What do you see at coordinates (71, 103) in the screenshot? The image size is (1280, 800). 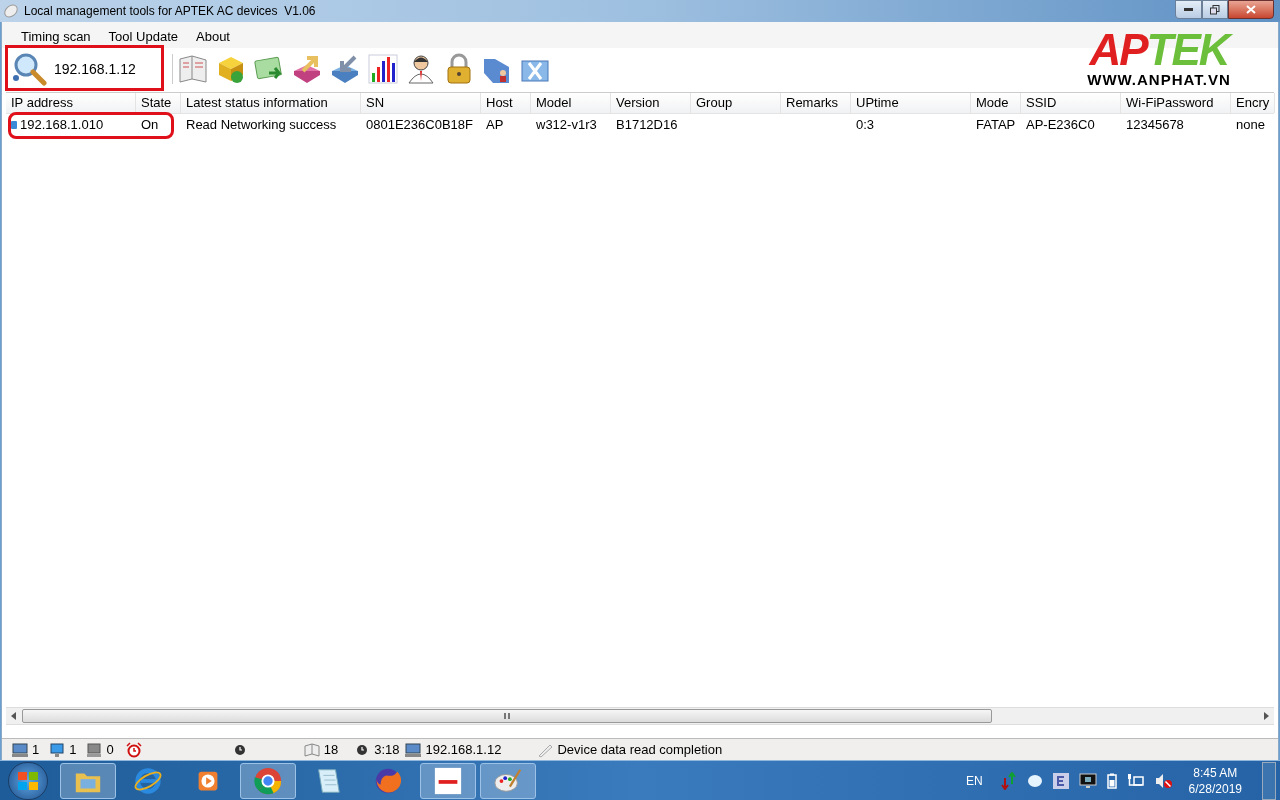 I see `column-header: IP address` at bounding box center [71, 103].